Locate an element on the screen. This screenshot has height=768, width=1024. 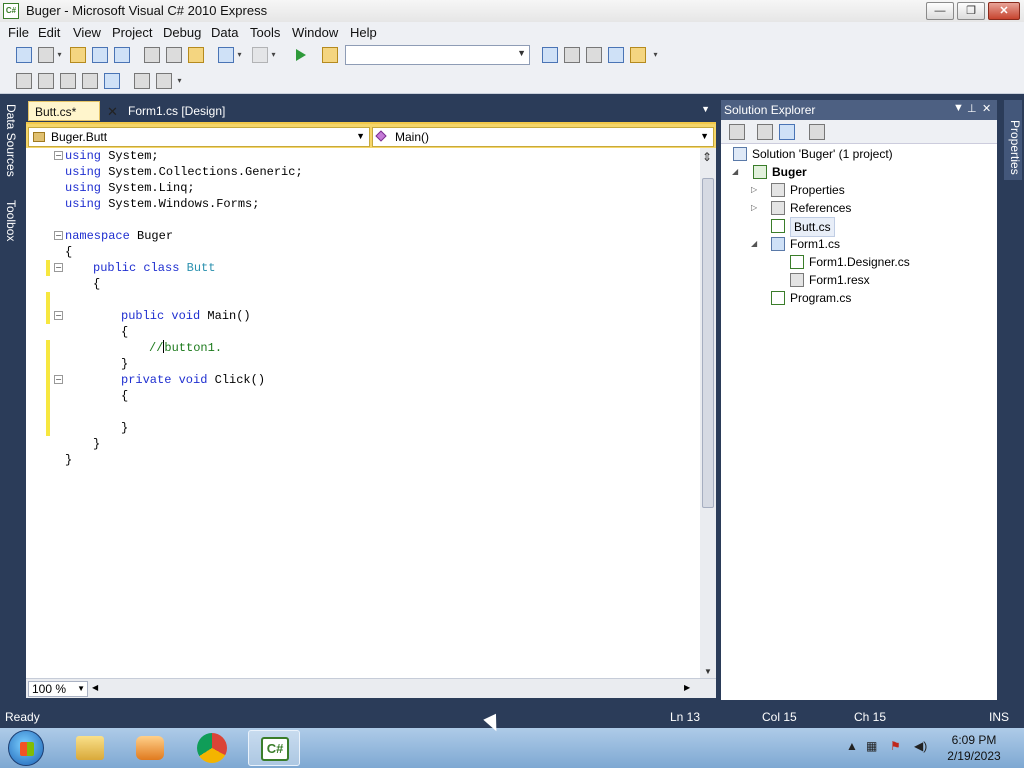
type-combo: Buger.Butt ▼ is located at coordinates (199, 137).